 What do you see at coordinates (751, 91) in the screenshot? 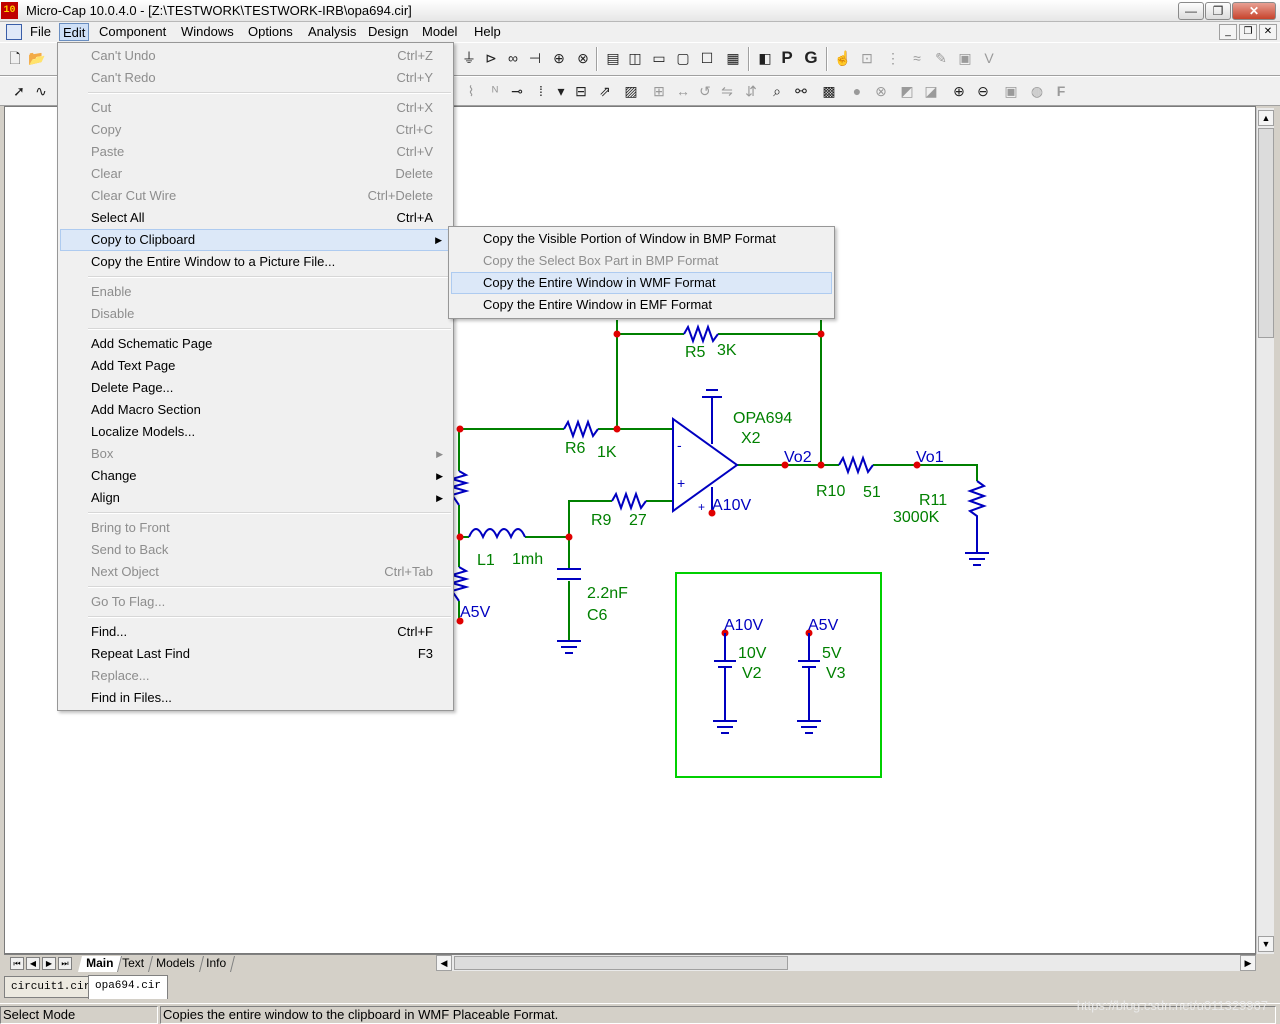
I see `flip-v-icon: ⇵` at bounding box center [751, 91].